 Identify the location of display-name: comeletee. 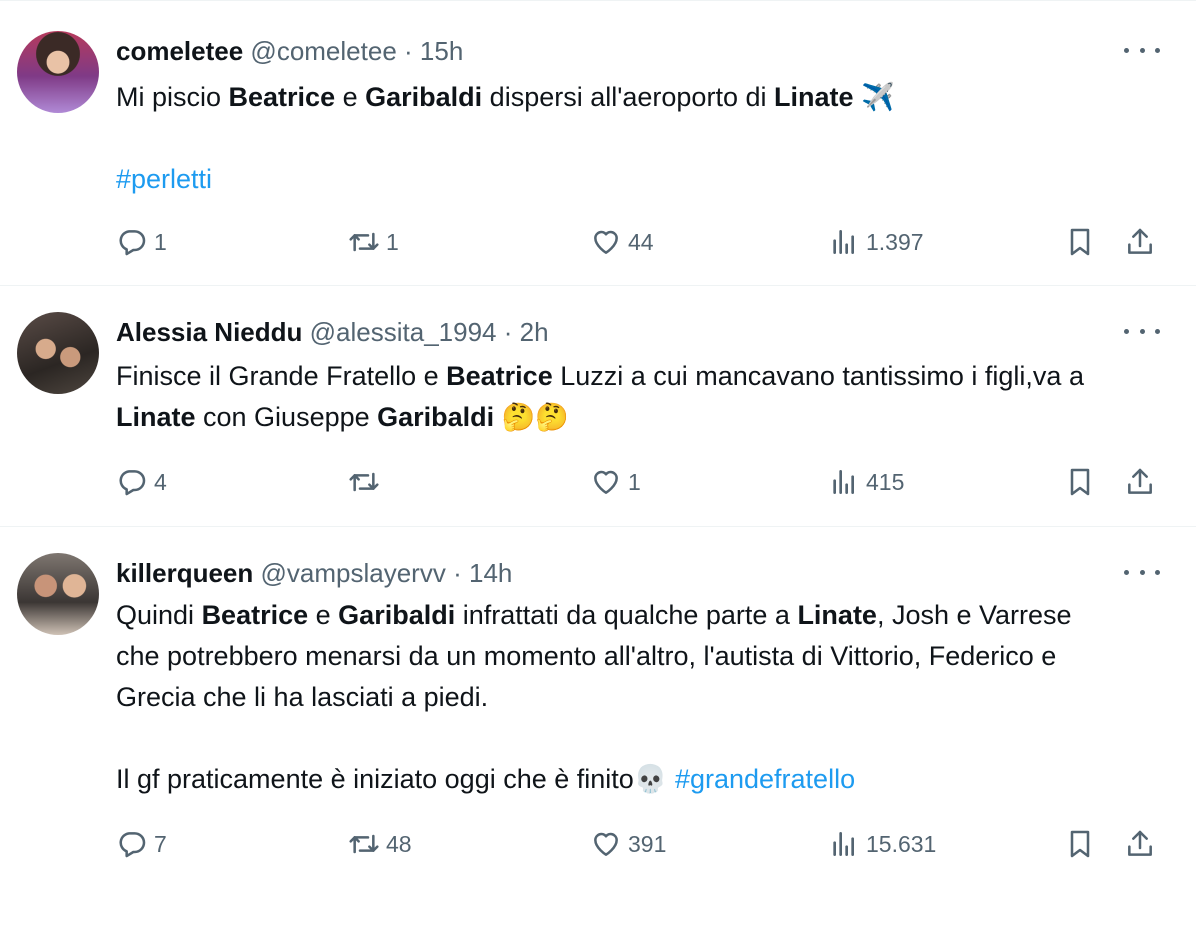
(179, 51).